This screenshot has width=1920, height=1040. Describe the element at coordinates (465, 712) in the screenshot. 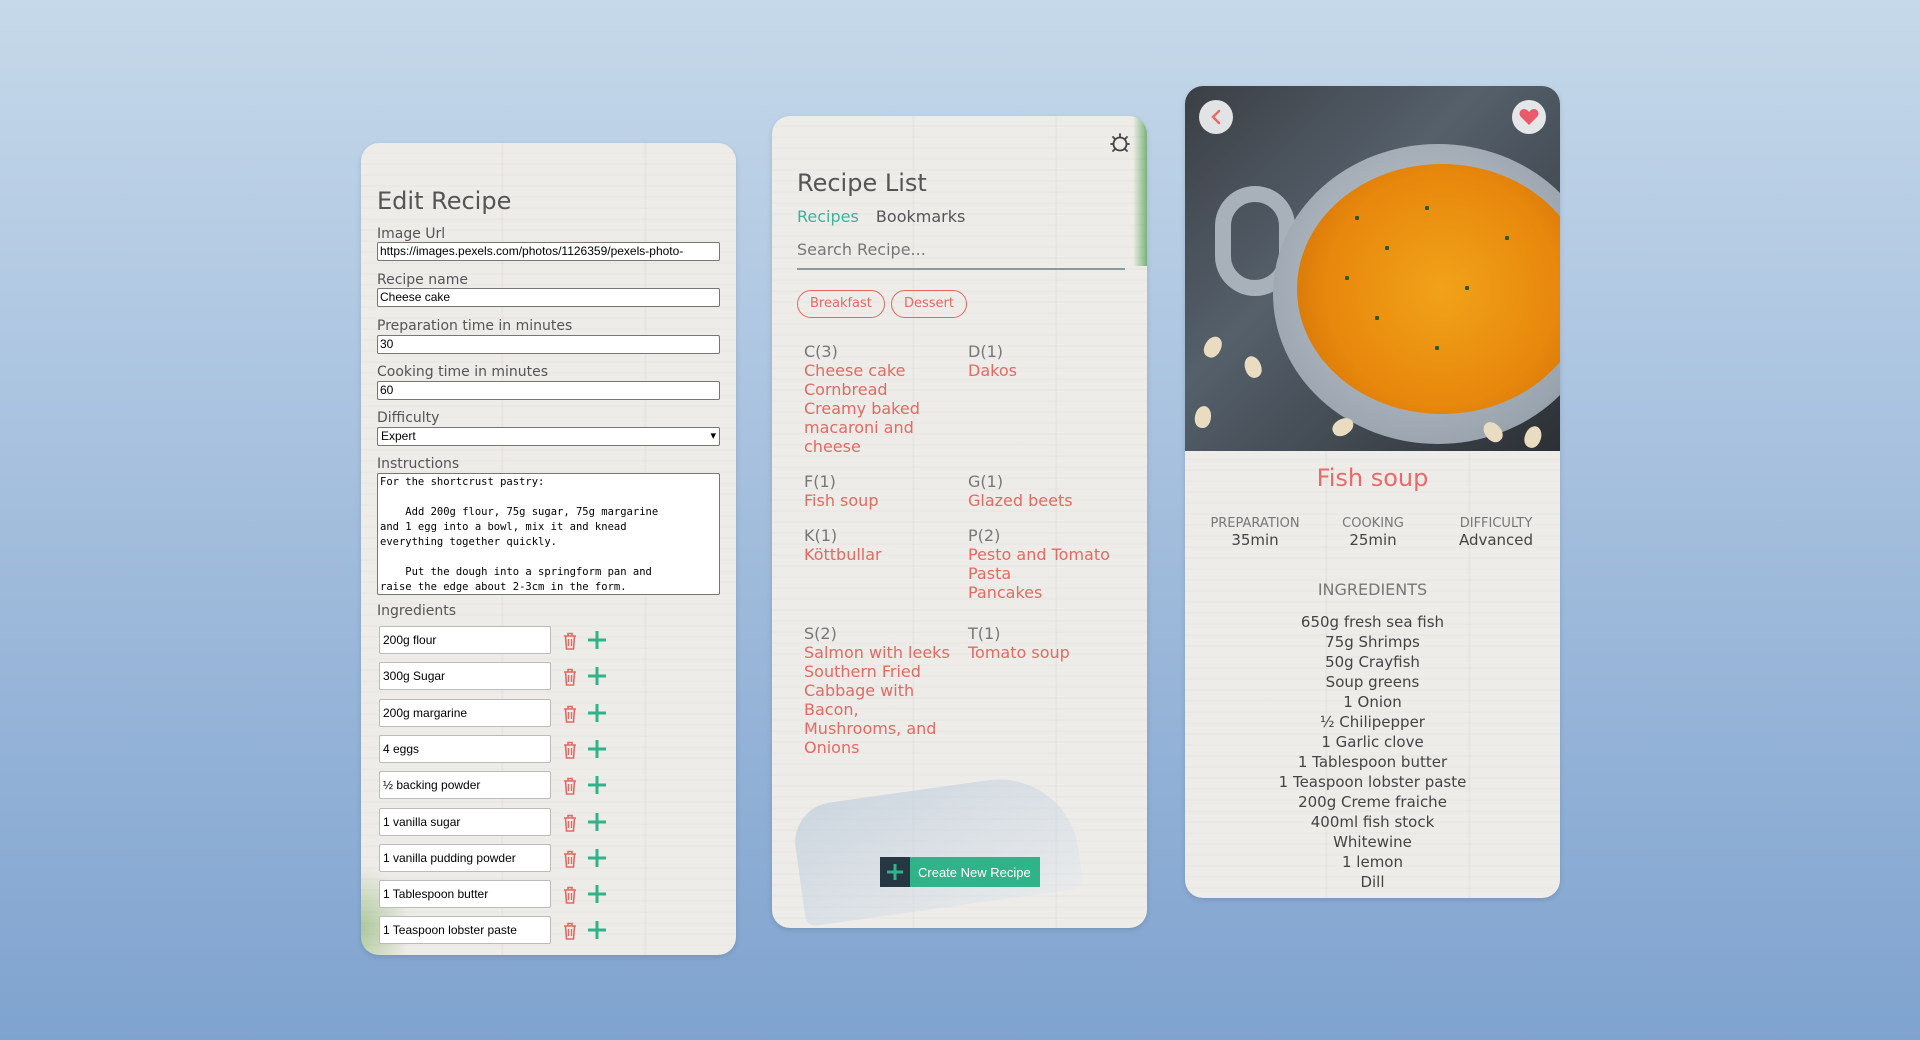

I see `ingredient-input: 200g margarine` at that location.